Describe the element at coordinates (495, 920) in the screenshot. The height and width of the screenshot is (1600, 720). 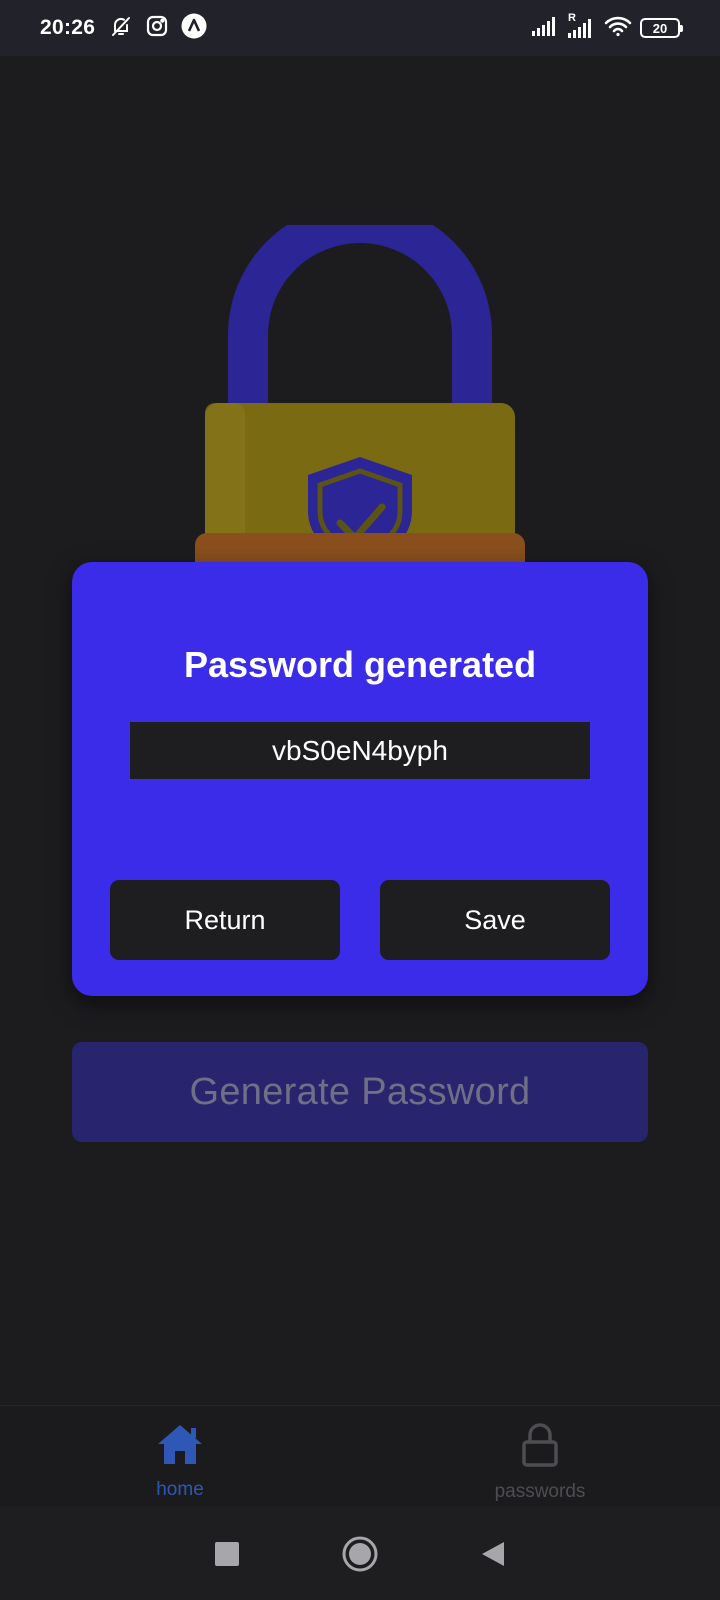
I see `save-button: Save` at that location.